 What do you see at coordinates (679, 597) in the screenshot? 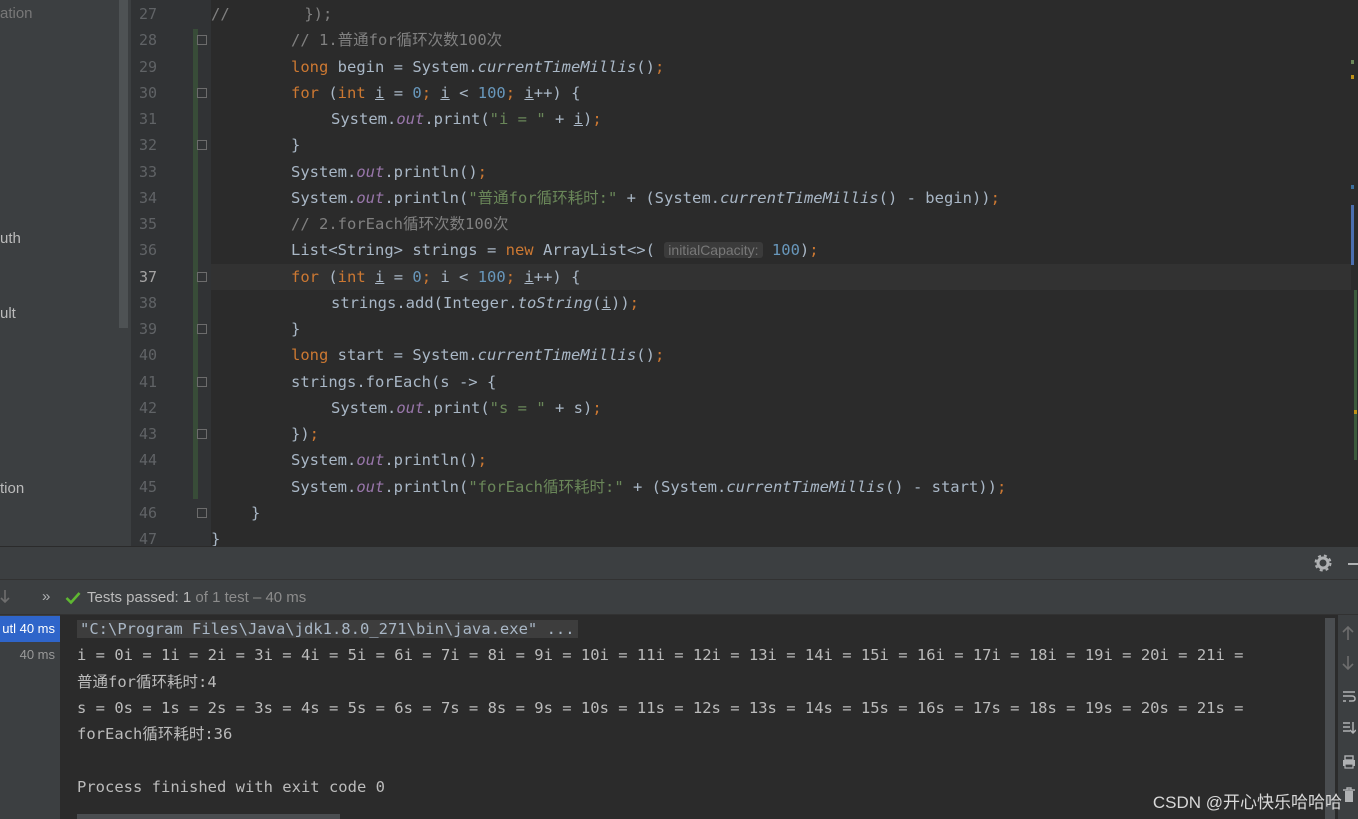
I see `test-status-bar: » Tests passed: 1 of 1 test – 40 ms` at bounding box center [679, 597].